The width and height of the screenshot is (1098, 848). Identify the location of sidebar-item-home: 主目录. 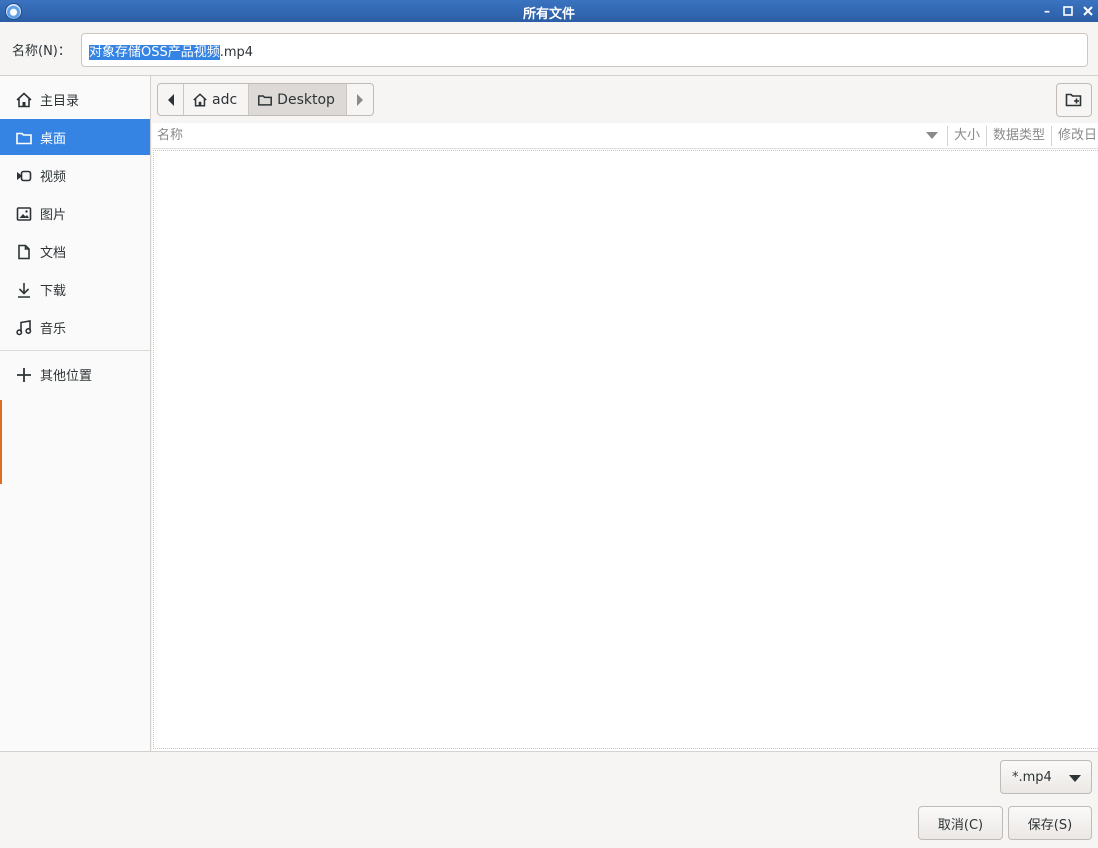
(75, 99).